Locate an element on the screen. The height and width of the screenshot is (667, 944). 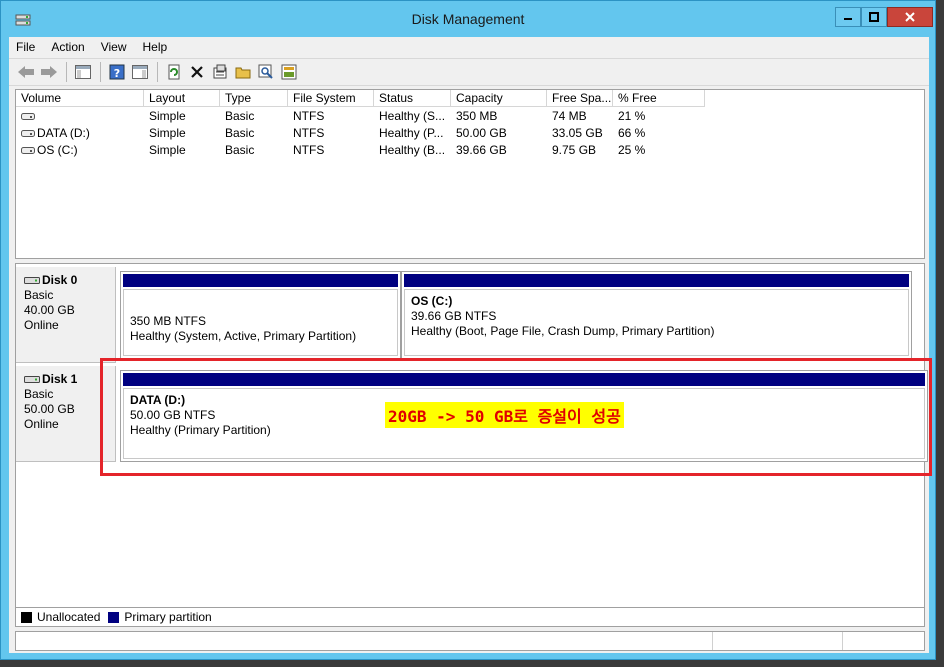
percent-free-cell: 66 % is located at coordinates (632, 133).